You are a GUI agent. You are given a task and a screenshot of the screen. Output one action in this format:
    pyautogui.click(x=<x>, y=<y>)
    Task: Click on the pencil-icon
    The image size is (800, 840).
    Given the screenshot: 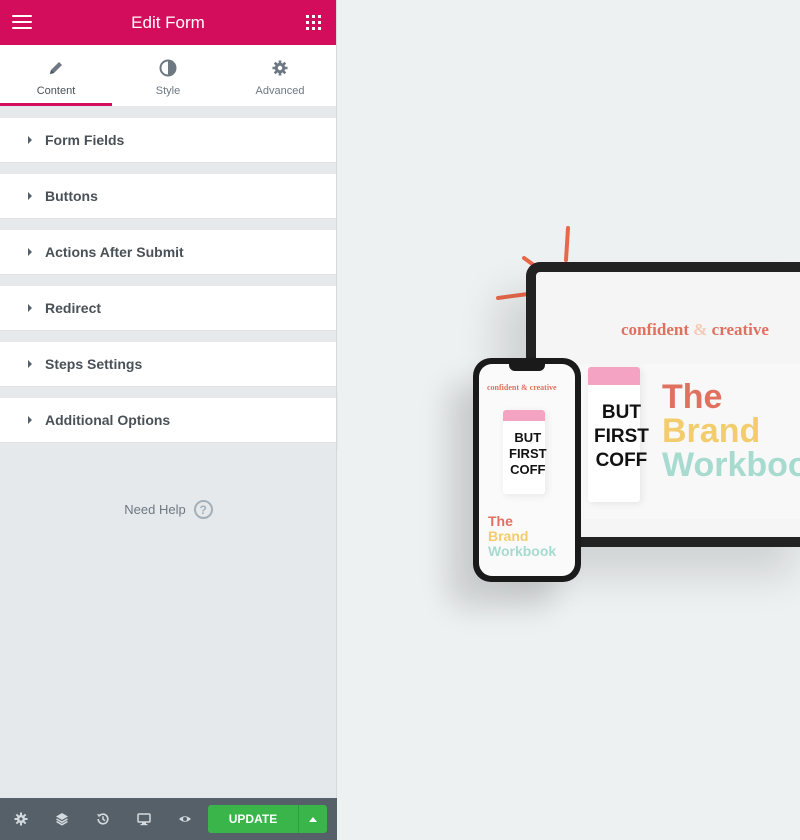 What is the action you would take?
    pyautogui.click(x=56, y=68)
    